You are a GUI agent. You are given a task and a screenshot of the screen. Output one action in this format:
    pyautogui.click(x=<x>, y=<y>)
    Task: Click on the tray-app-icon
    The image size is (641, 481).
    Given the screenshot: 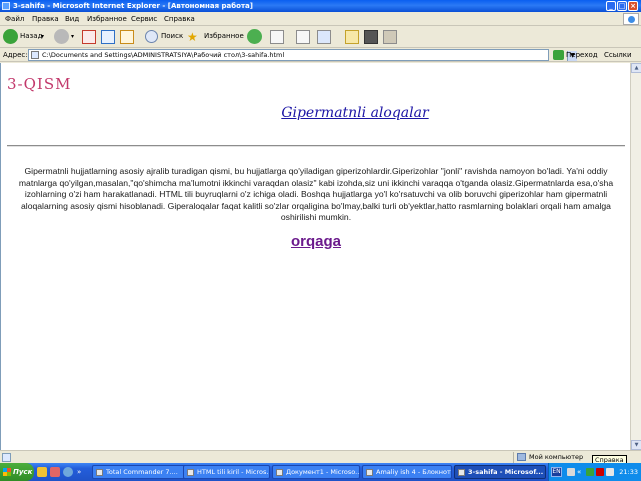 What is the action you would take?
    pyautogui.click(x=571, y=472)
    